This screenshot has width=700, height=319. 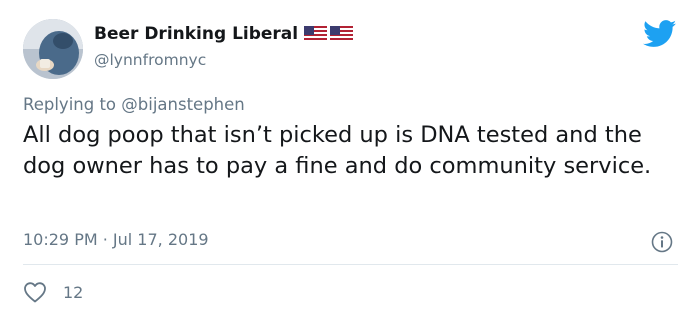 What do you see at coordinates (350, 264) in the screenshot?
I see `divider` at bounding box center [350, 264].